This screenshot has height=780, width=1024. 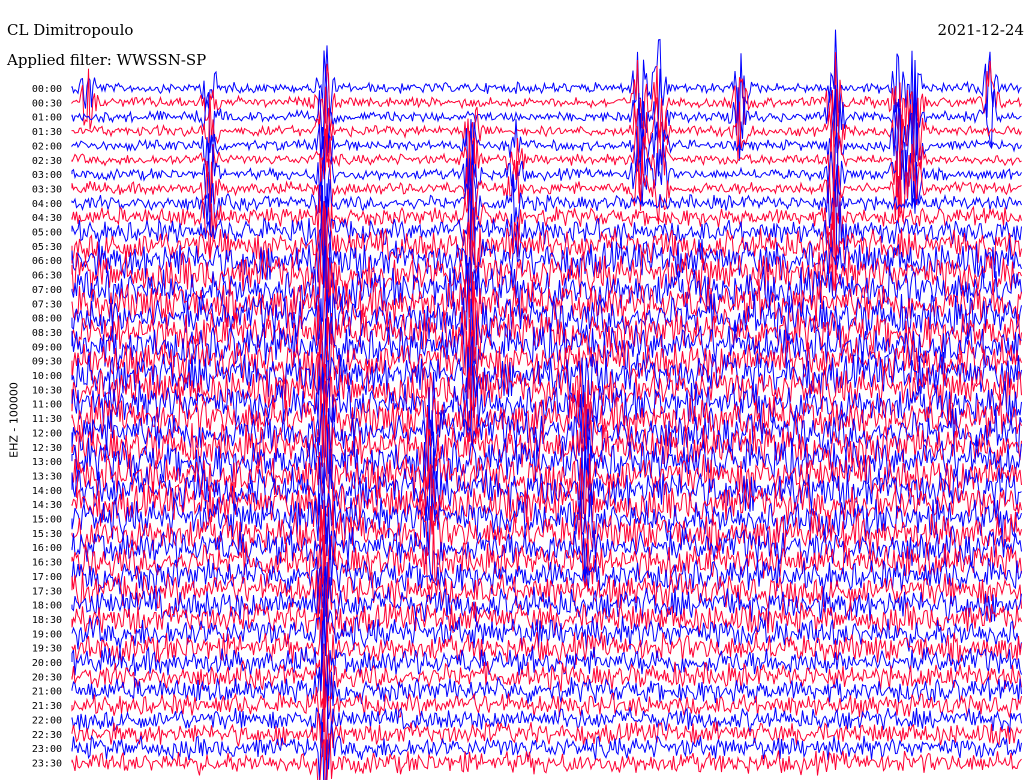 What do you see at coordinates (47, 749) in the screenshot?
I see `row-label-2300: 23:00` at bounding box center [47, 749].